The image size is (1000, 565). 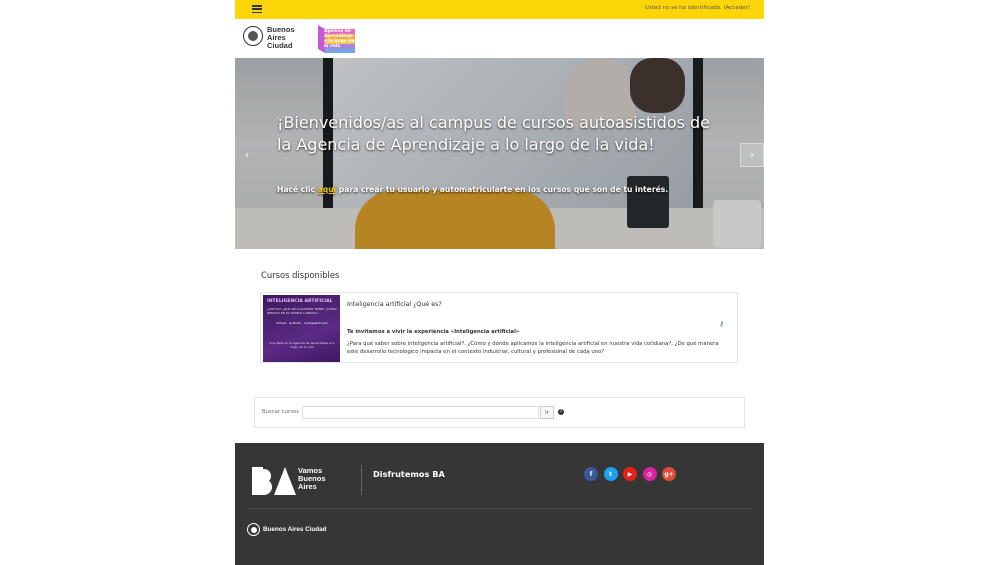 I want to click on course-search: Buscar cursos Ir ?, so click(x=499, y=412).